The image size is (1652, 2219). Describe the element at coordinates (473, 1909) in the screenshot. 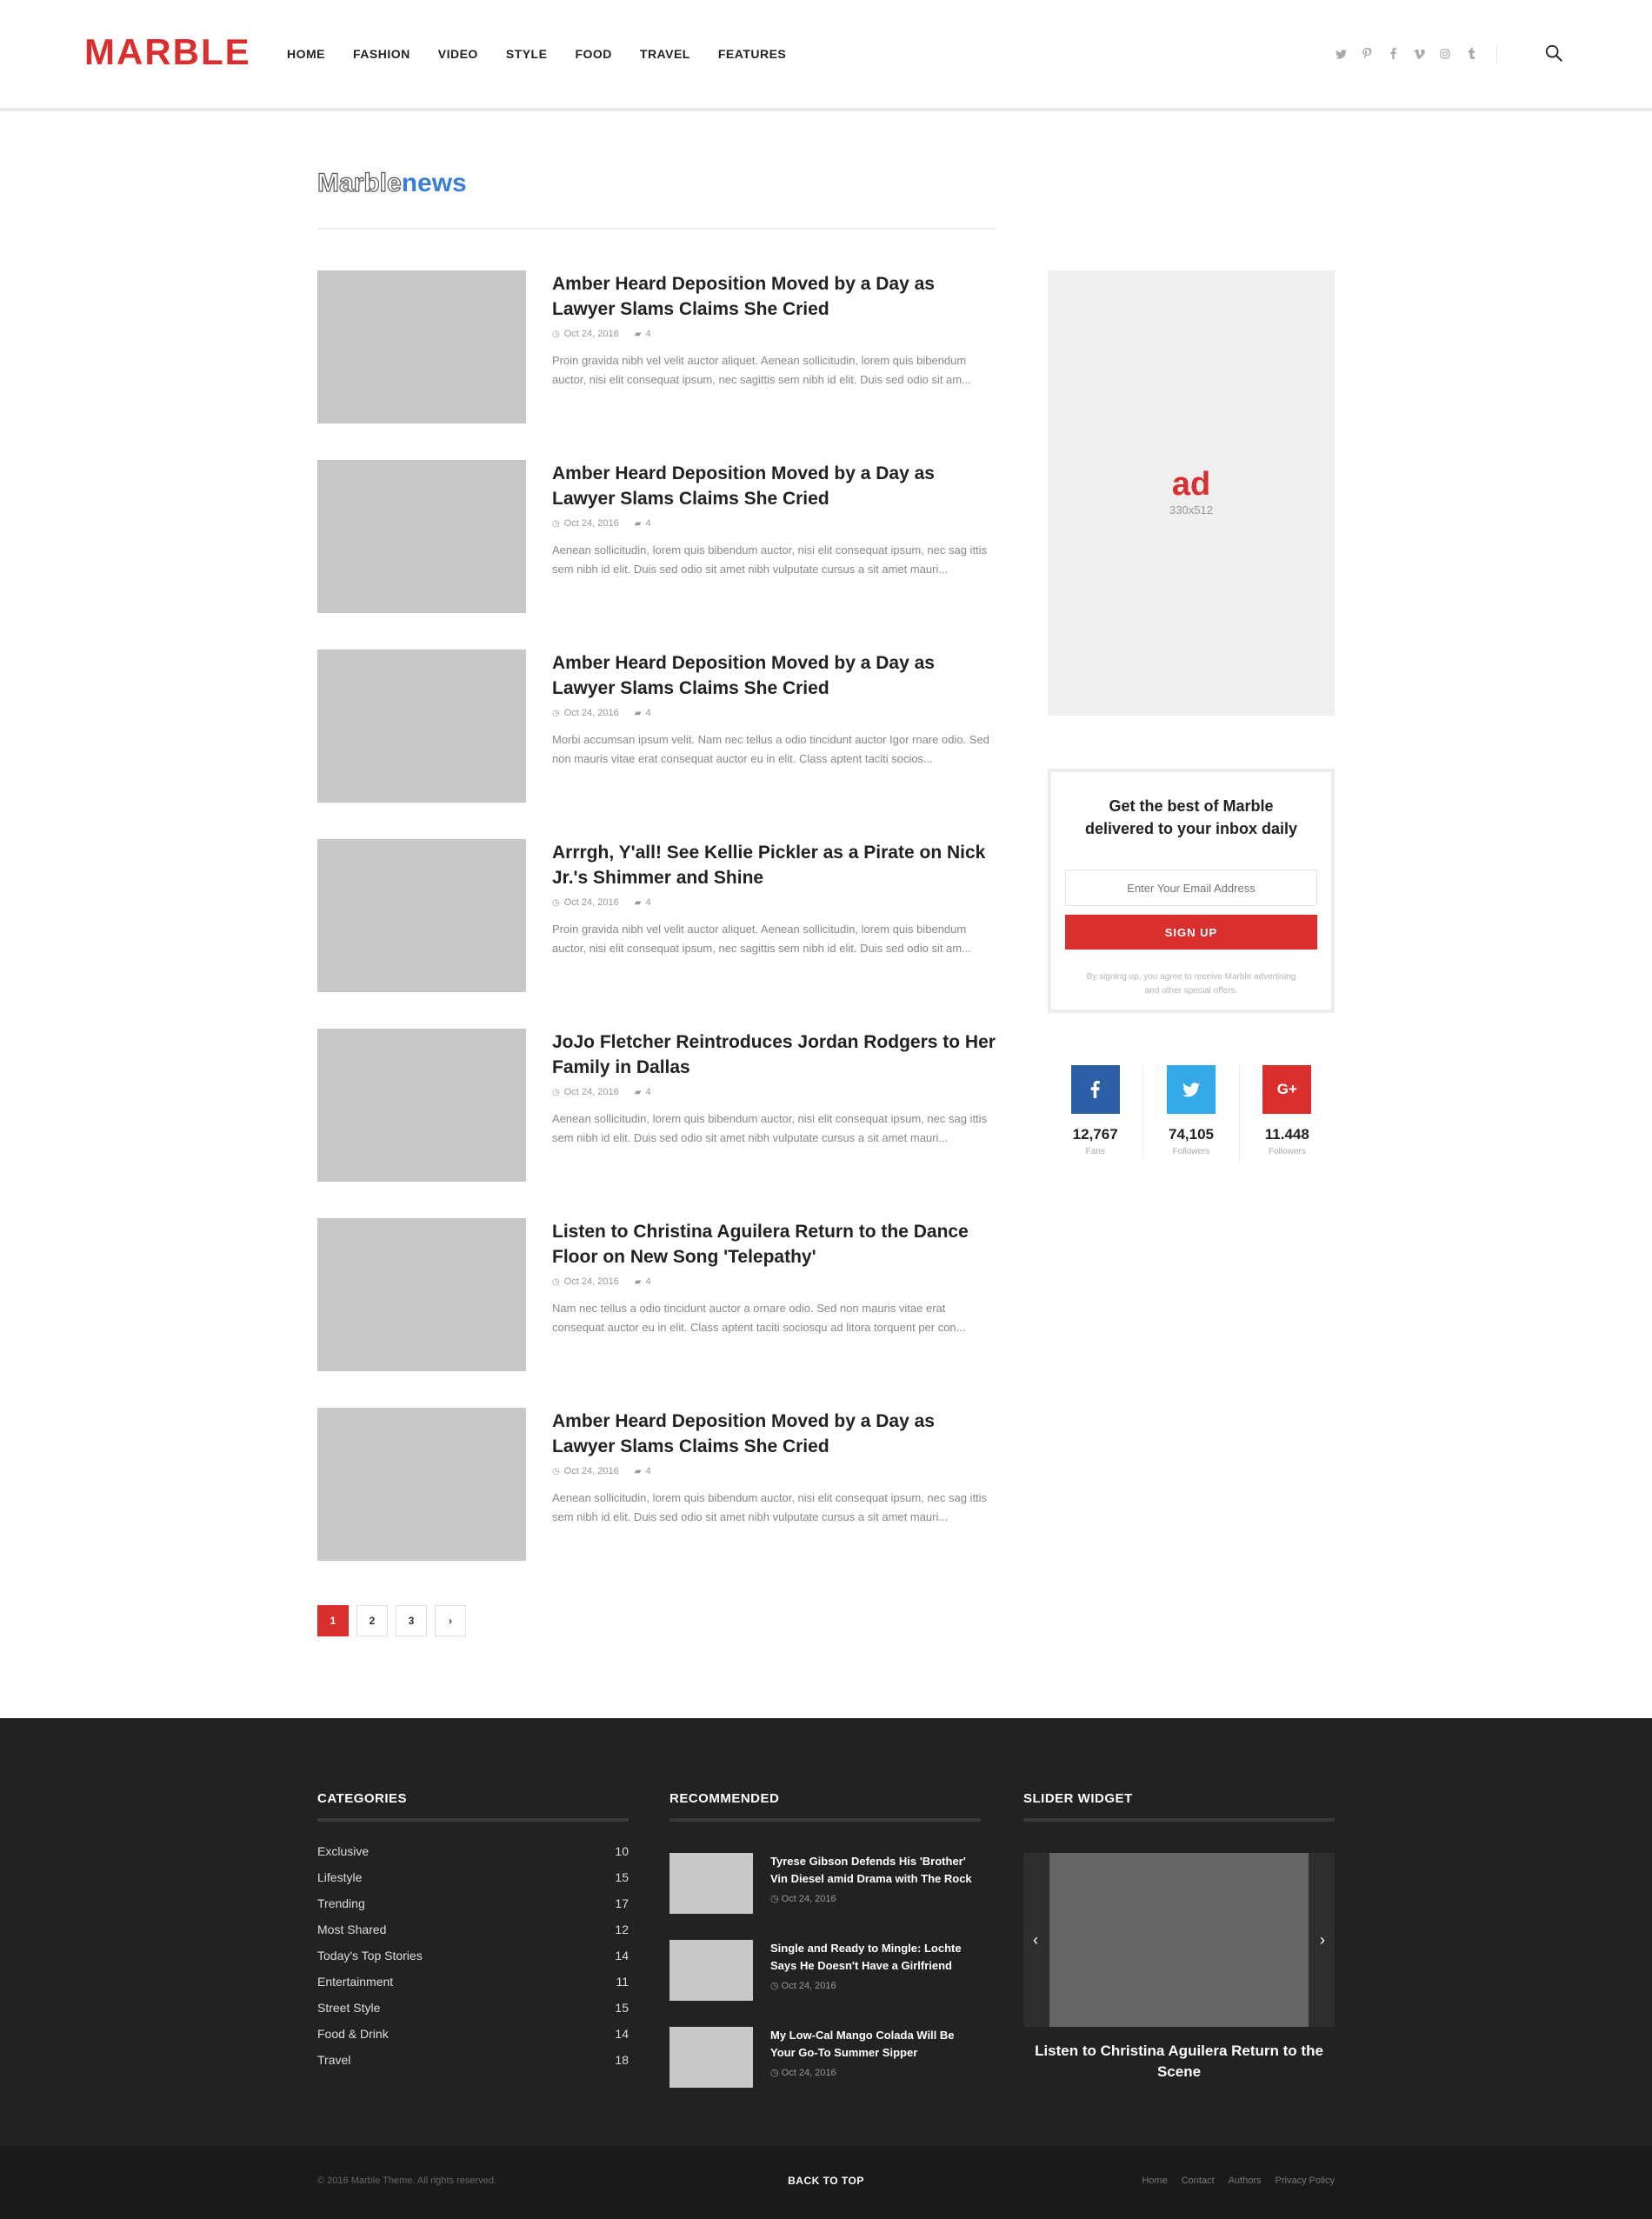

I see `category-item: Trending 17` at that location.